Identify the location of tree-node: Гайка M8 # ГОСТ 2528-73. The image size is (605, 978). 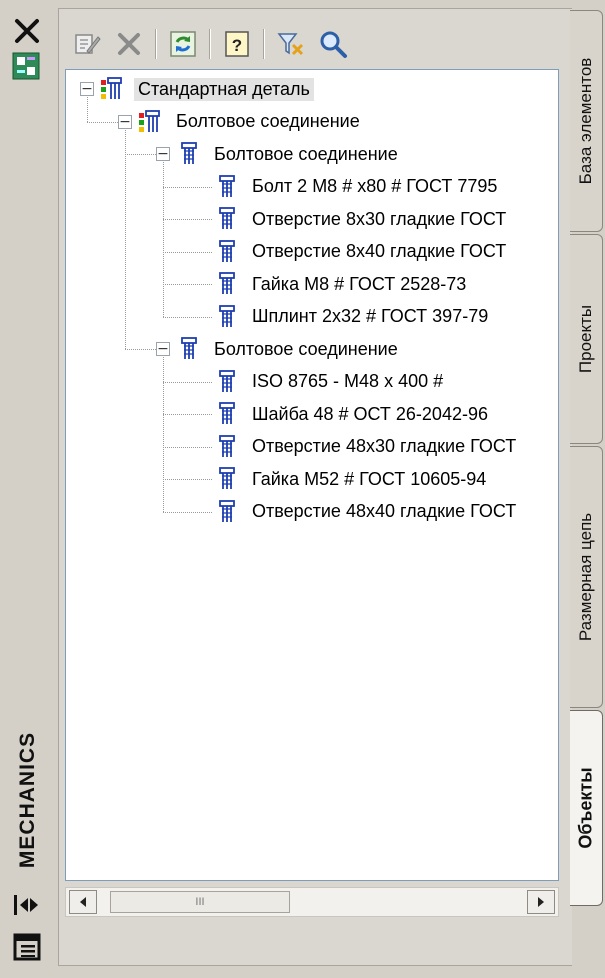
(332, 284).